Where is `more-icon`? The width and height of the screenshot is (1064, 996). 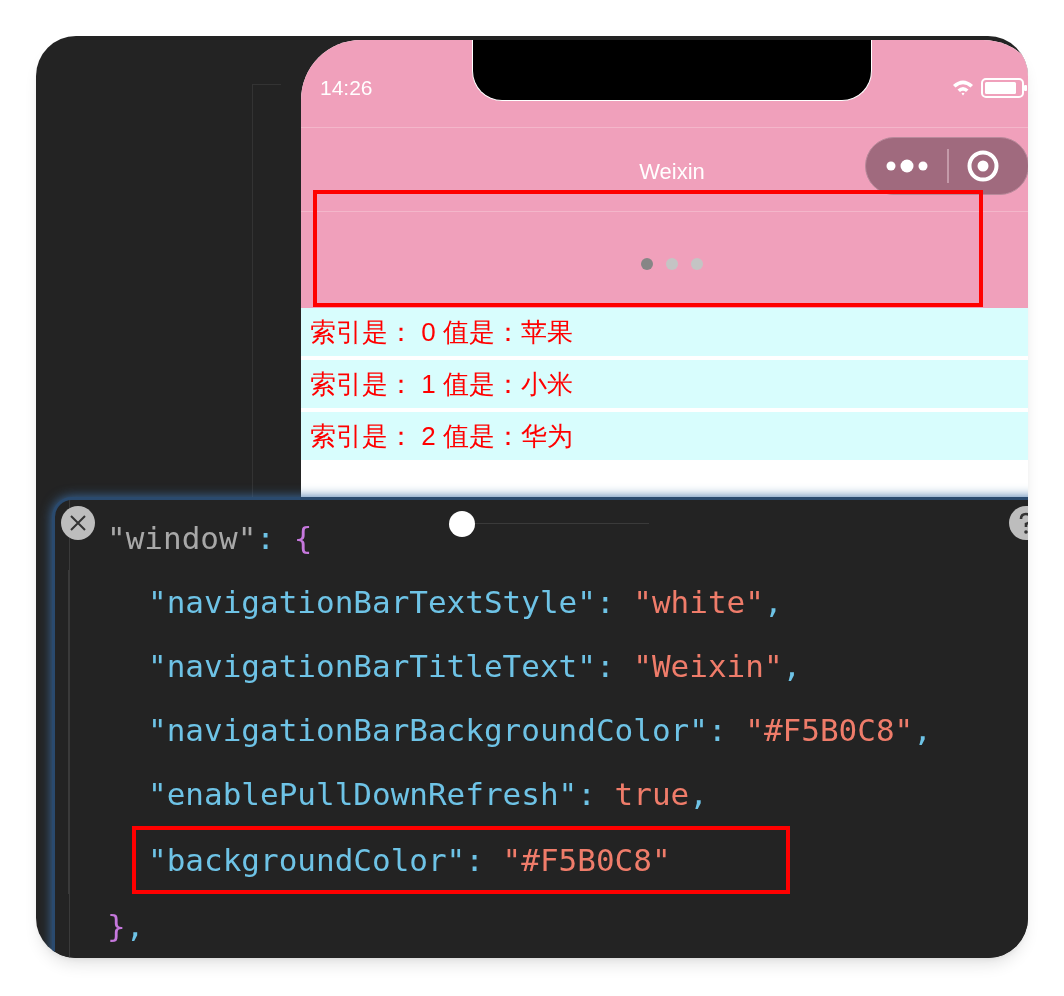 more-icon is located at coordinates (907, 166).